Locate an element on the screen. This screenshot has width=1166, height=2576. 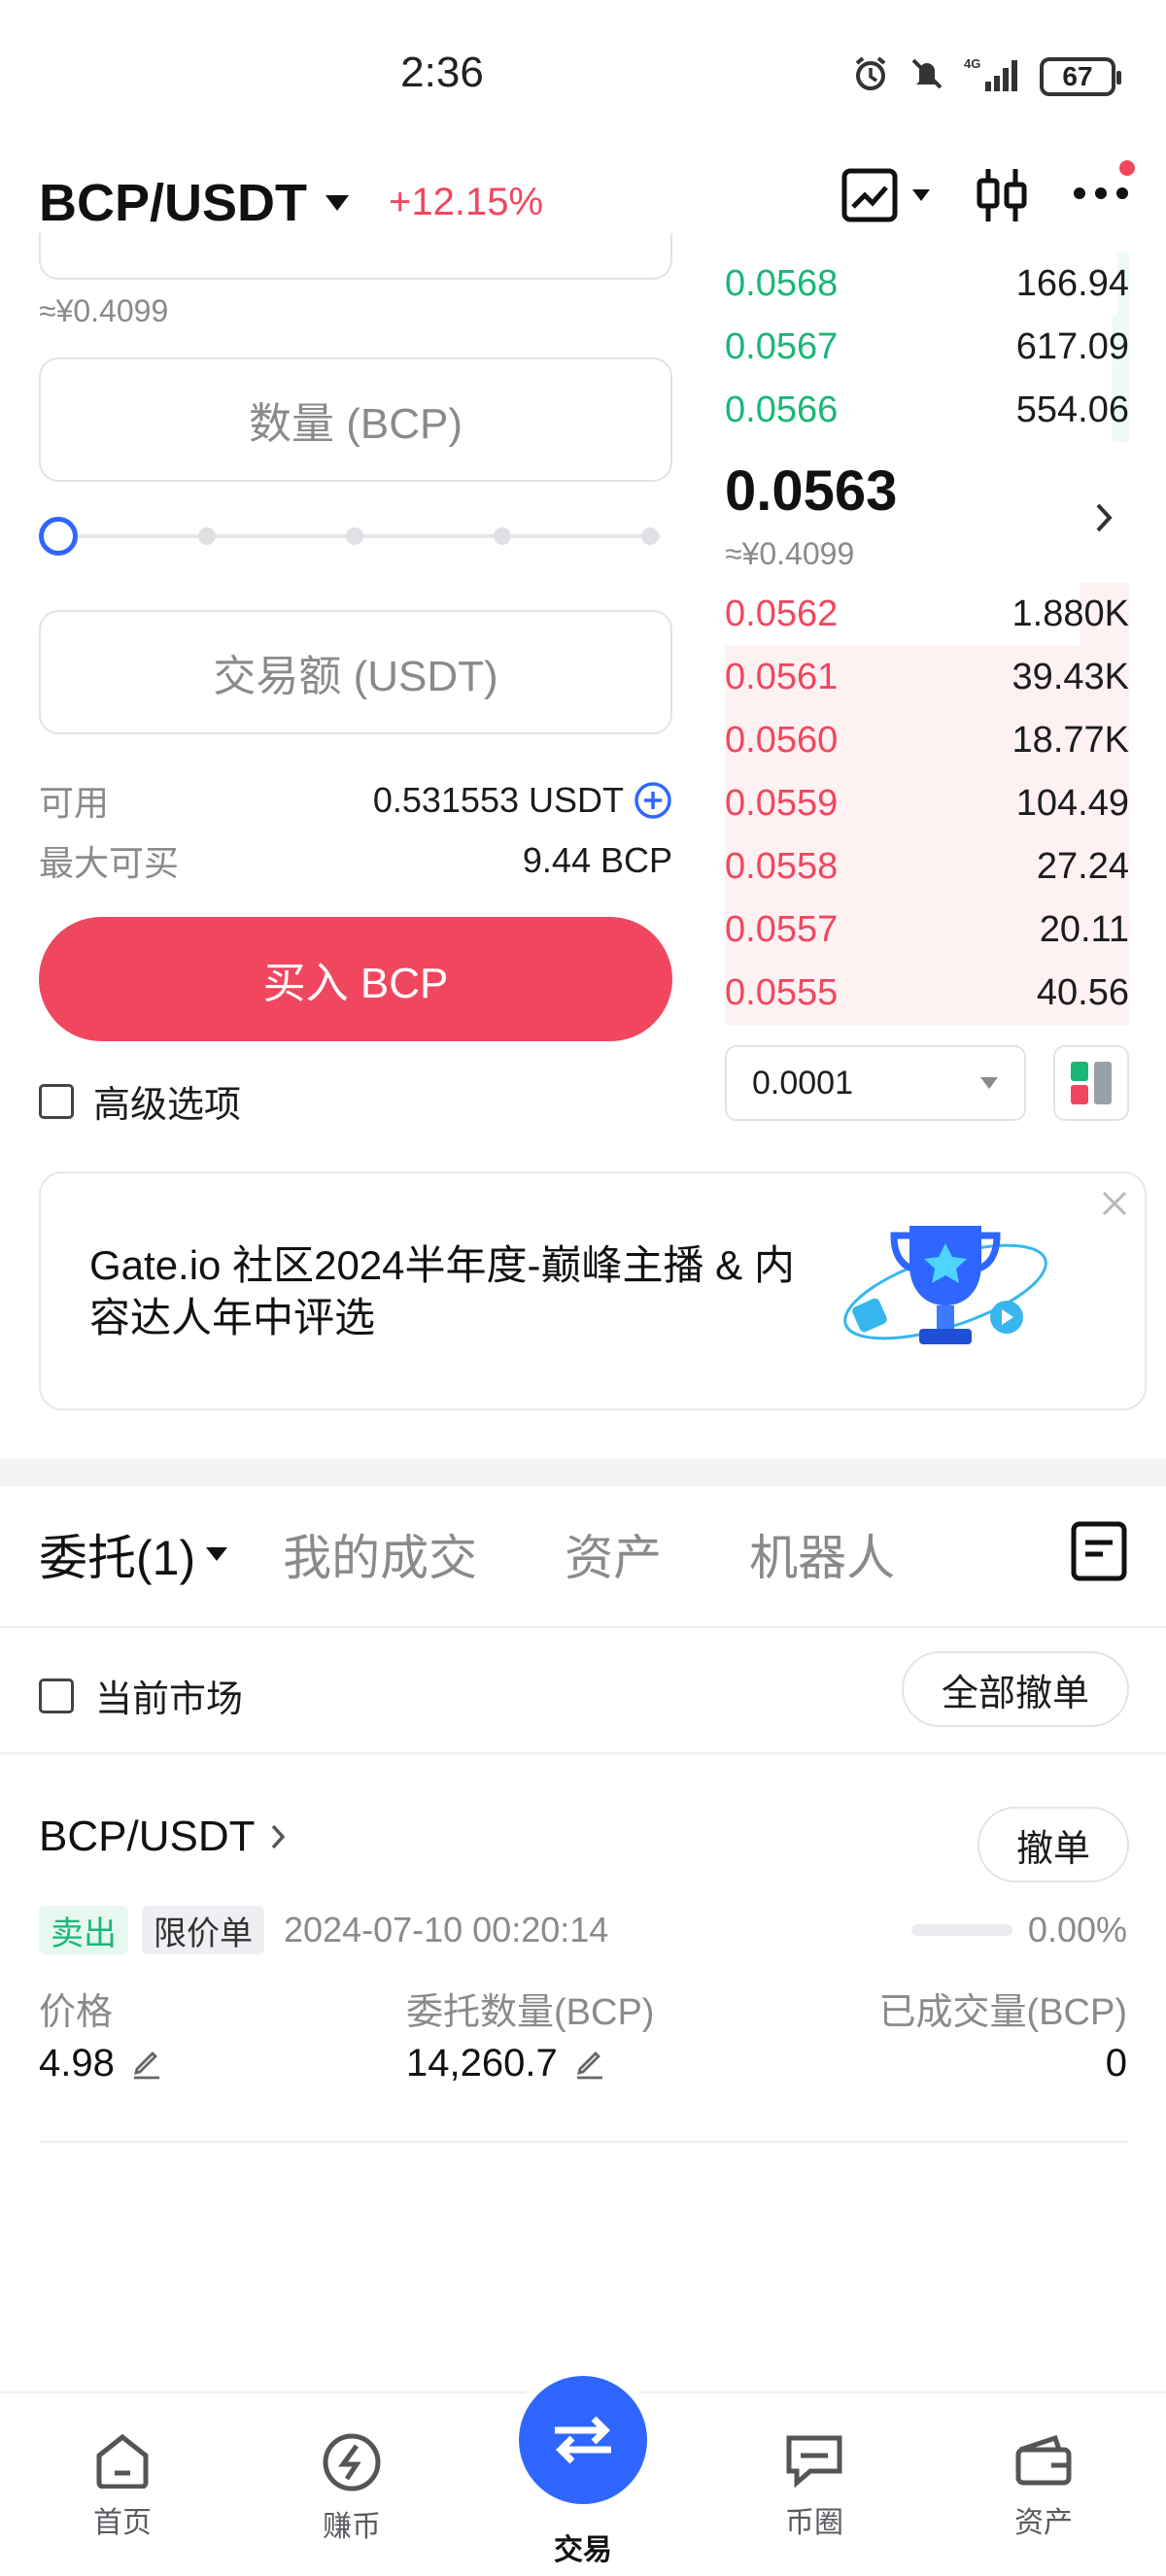
total-input: 交易额 (USDT) is located at coordinates (355, 672).